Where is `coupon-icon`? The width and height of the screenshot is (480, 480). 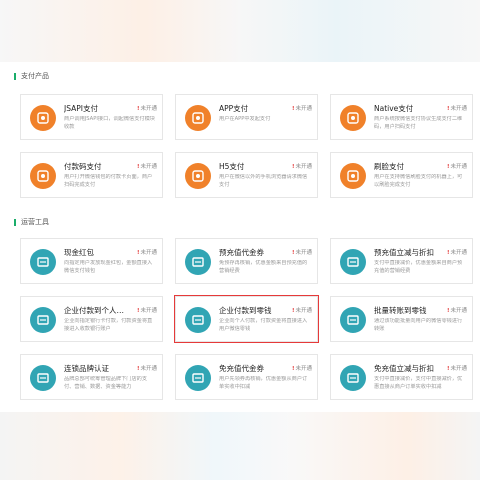
coupon-icon is located at coordinates (198, 262).